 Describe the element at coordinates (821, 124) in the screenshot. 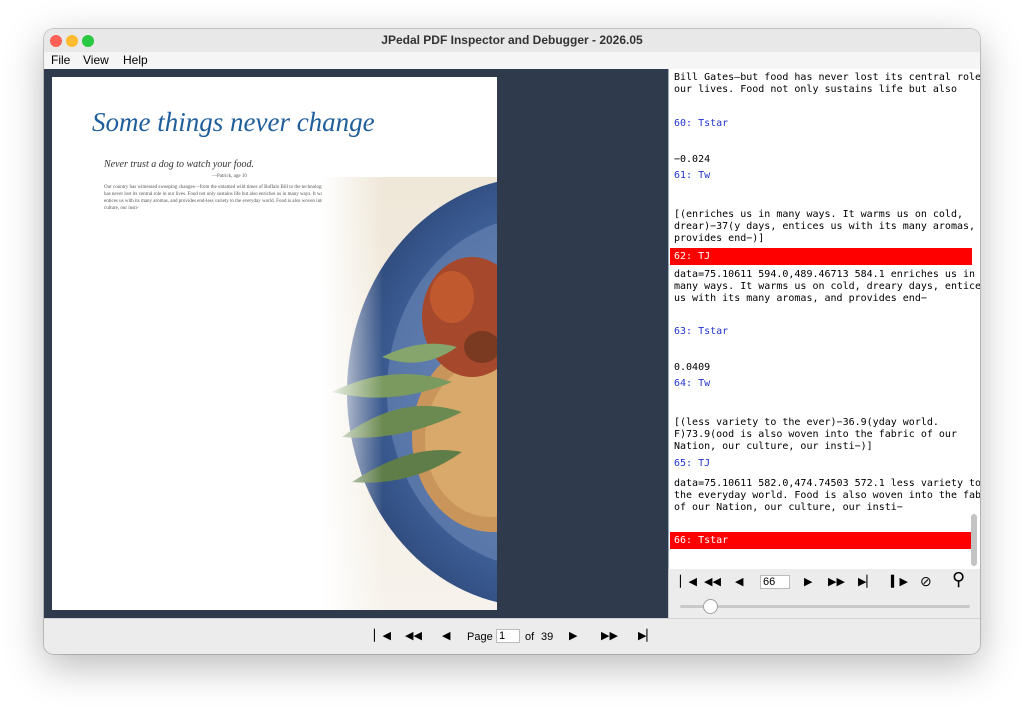

I see `debug-operator-row: 60: Tstar` at that location.